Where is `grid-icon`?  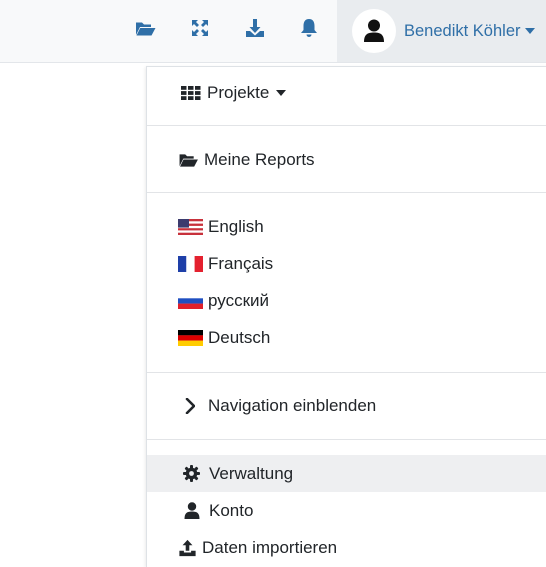 grid-icon is located at coordinates (191, 92).